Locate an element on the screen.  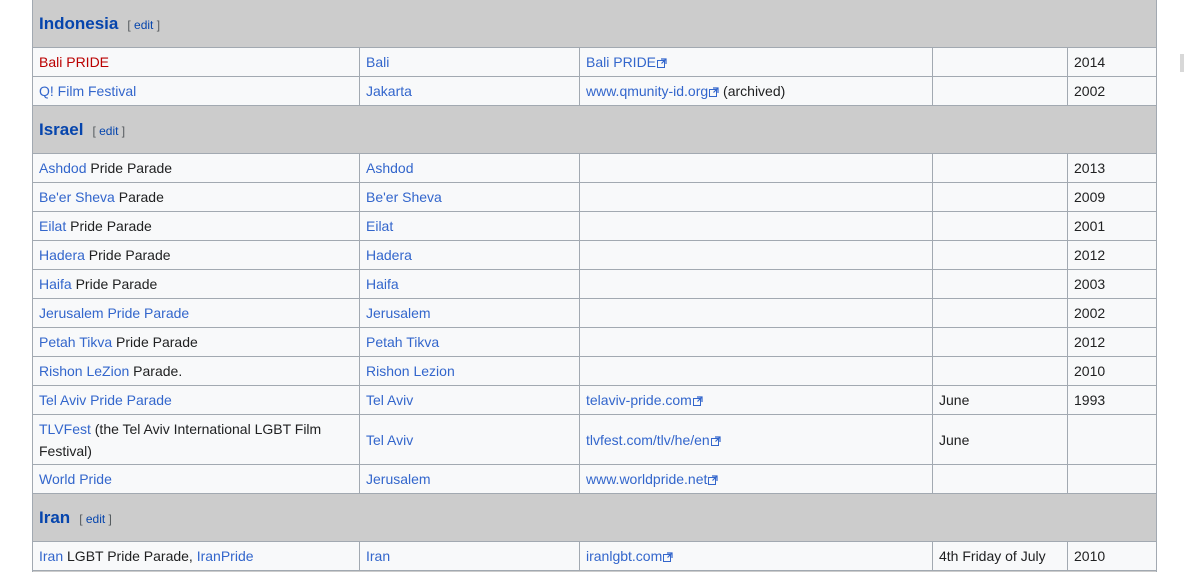
event-link: Tel Aviv Pride Parade is located at coordinates (105, 400).